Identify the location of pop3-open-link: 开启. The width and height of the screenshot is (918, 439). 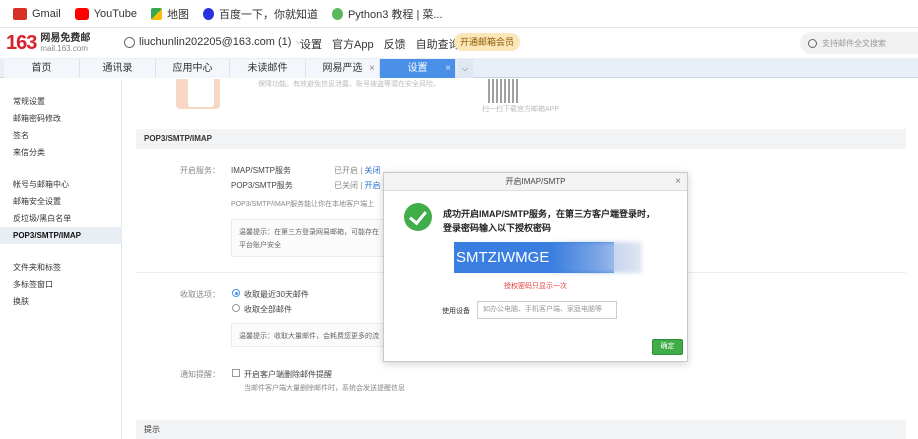
(373, 185).